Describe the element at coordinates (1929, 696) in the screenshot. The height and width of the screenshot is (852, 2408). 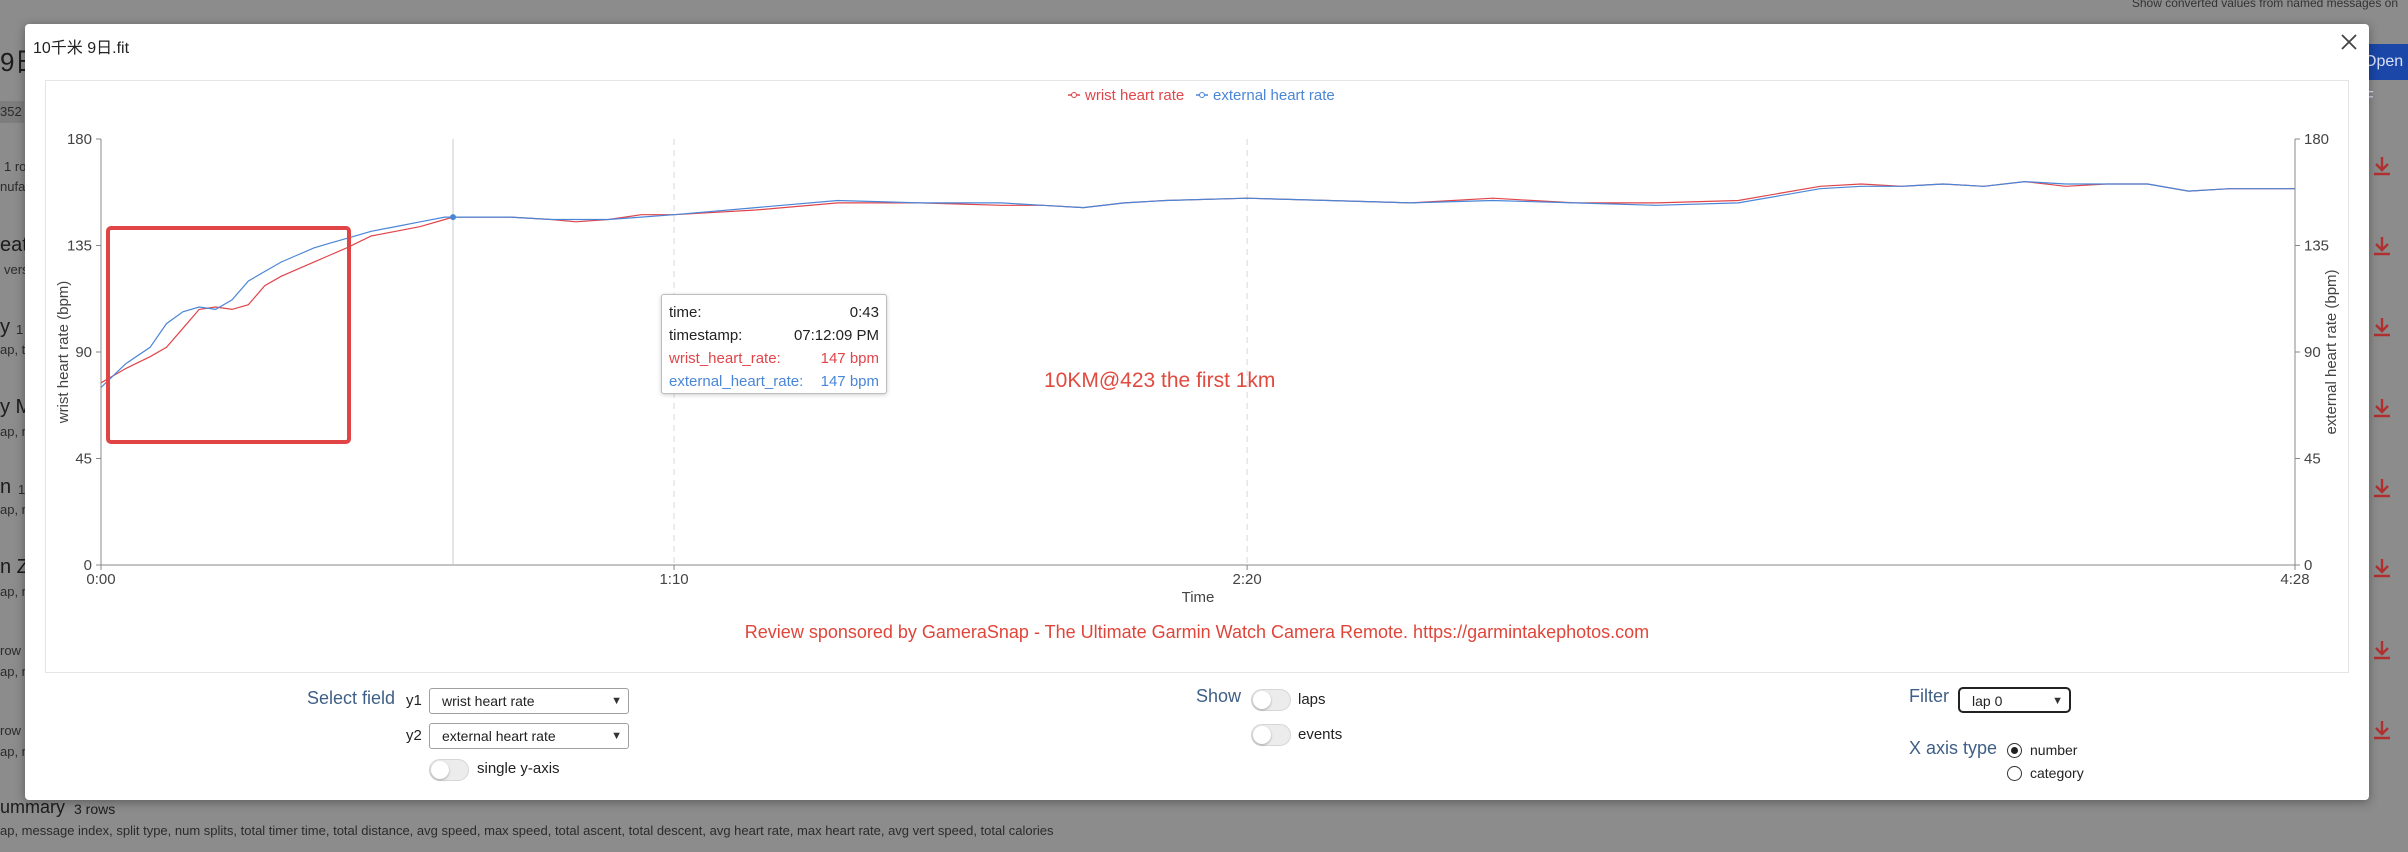
I see `filter-label: Filter` at that location.